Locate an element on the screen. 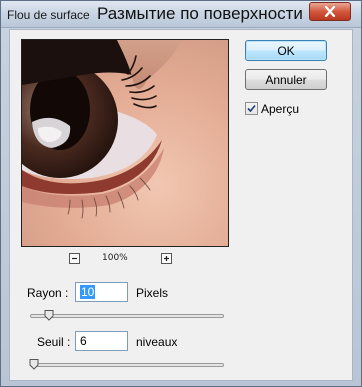 This screenshot has height=387, width=362. rayon-value: 10 is located at coordinates (88, 292).